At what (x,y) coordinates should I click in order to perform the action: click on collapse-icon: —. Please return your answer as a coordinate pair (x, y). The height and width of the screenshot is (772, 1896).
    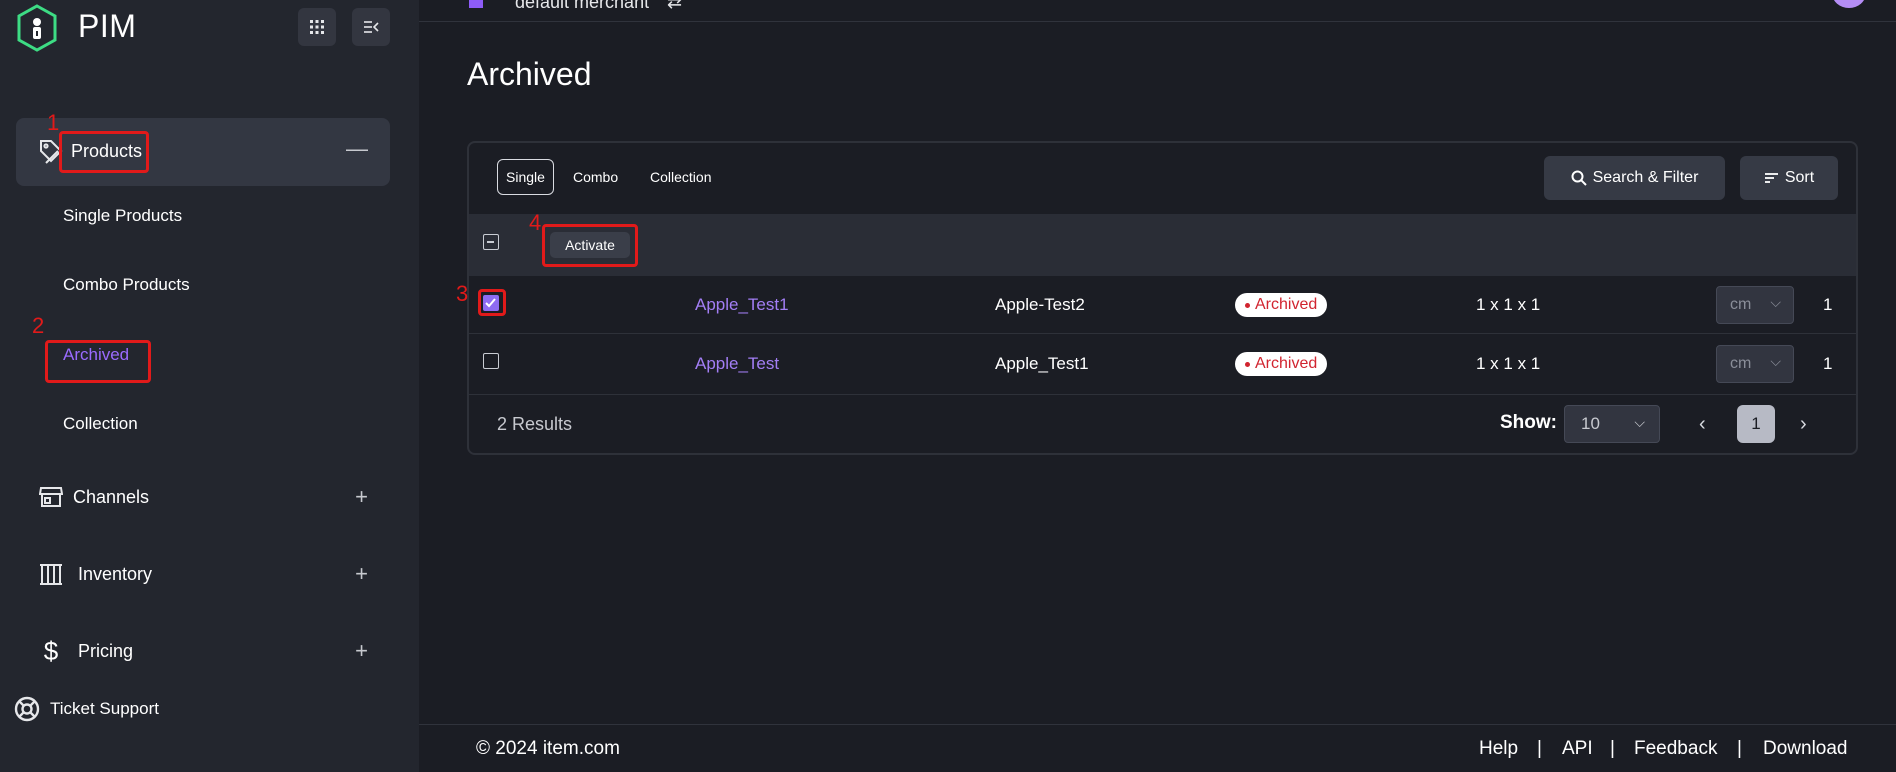
    Looking at the image, I should click on (357, 149).